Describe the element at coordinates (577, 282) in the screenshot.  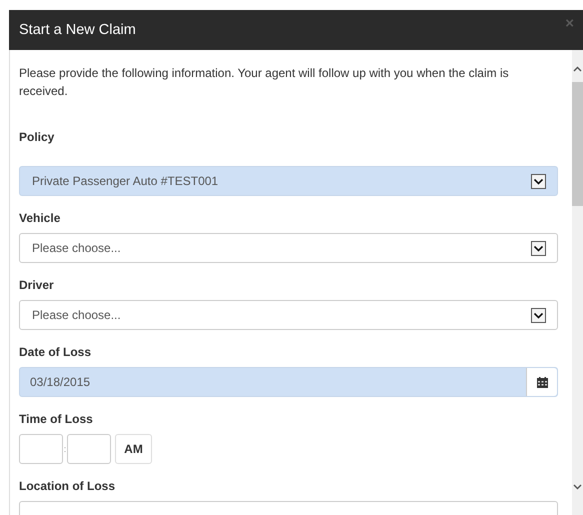
I see `scrollbar` at that location.